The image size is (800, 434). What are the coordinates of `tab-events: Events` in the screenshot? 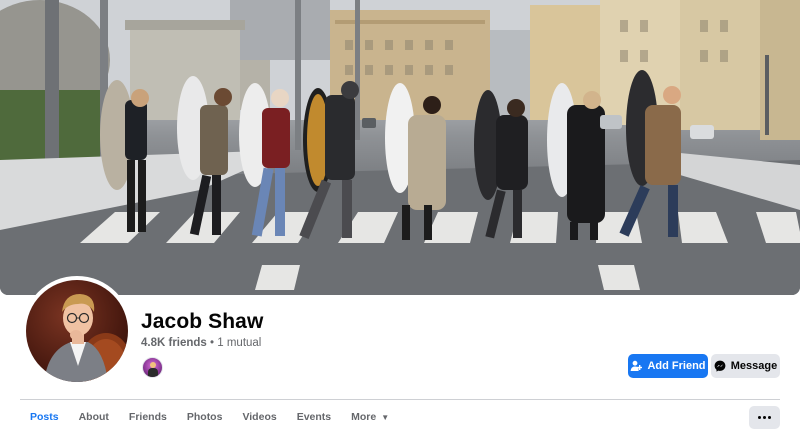 It's located at (314, 417).